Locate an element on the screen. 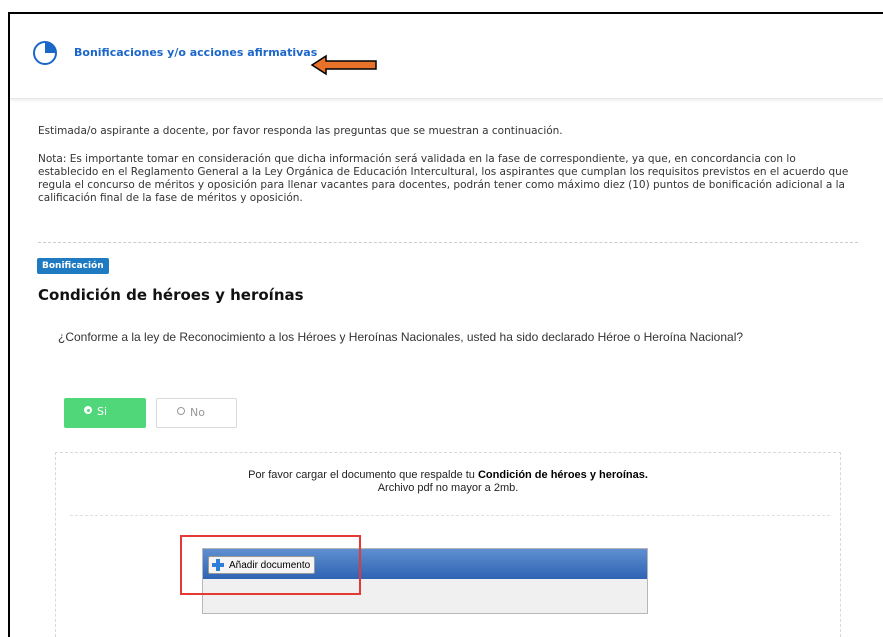 The image size is (883, 637). option-no-label: No is located at coordinates (197, 412).